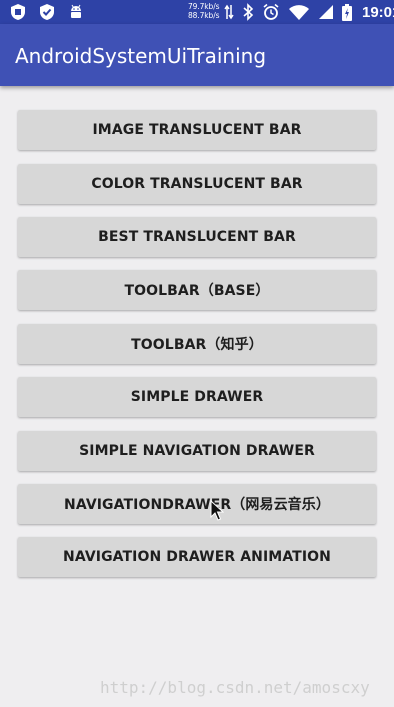  What do you see at coordinates (378, 12) in the screenshot?
I see `status-clock: 19:01` at bounding box center [378, 12].